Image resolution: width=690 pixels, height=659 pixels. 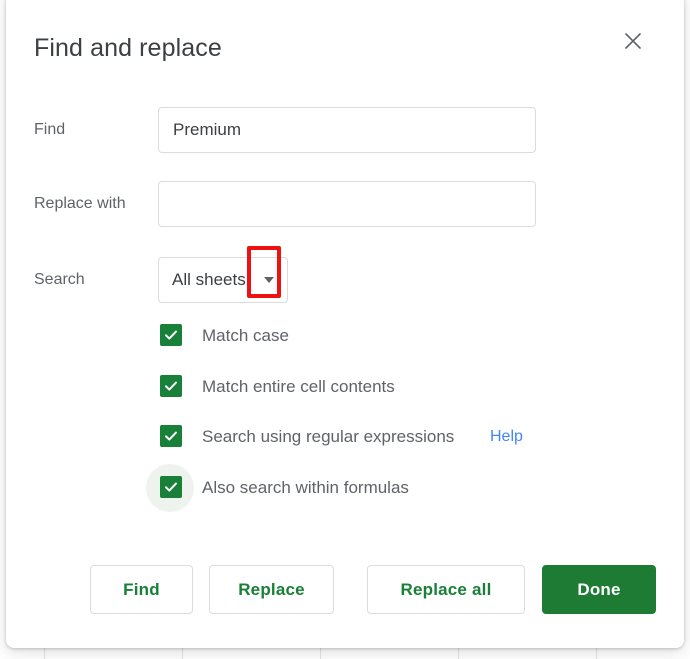 What do you see at coordinates (298, 386) in the screenshot?
I see `checkbox-label: Match entire cell contents` at bounding box center [298, 386].